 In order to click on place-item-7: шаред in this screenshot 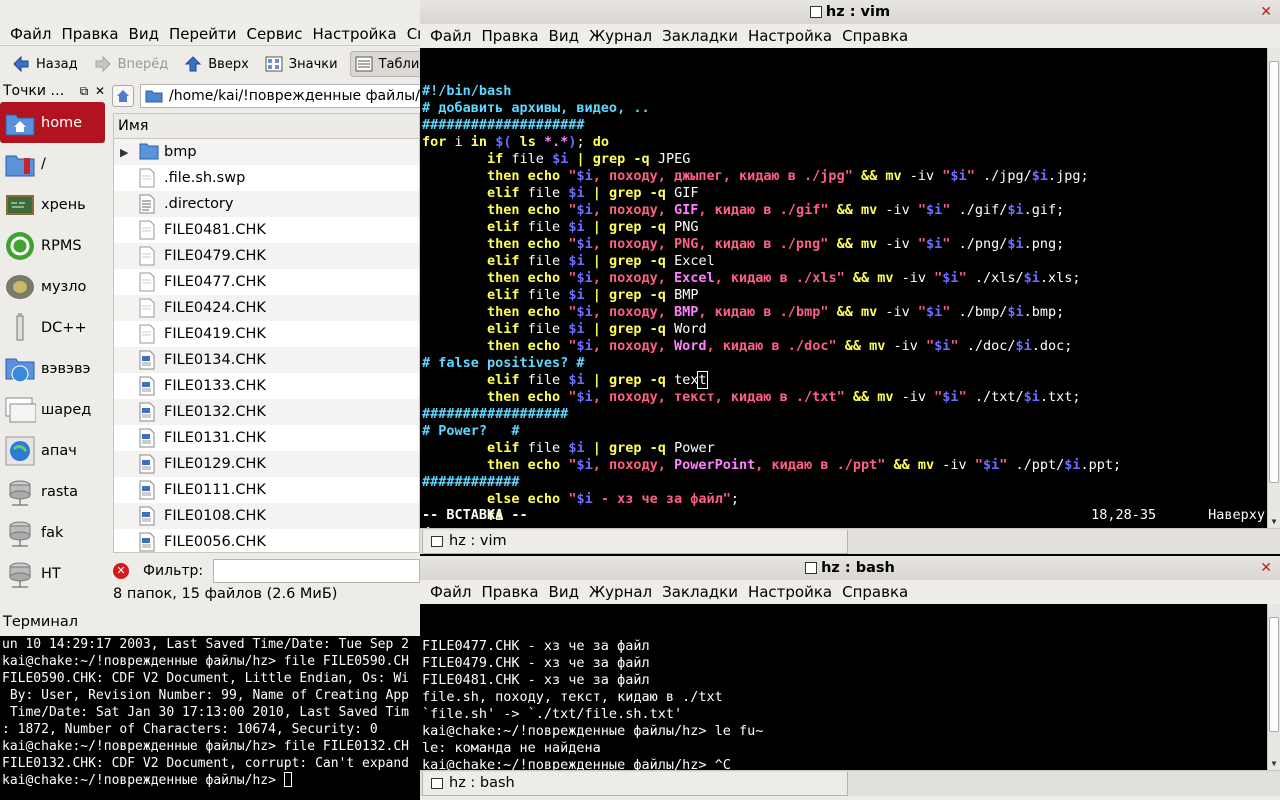, I will do `click(54, 409)`.